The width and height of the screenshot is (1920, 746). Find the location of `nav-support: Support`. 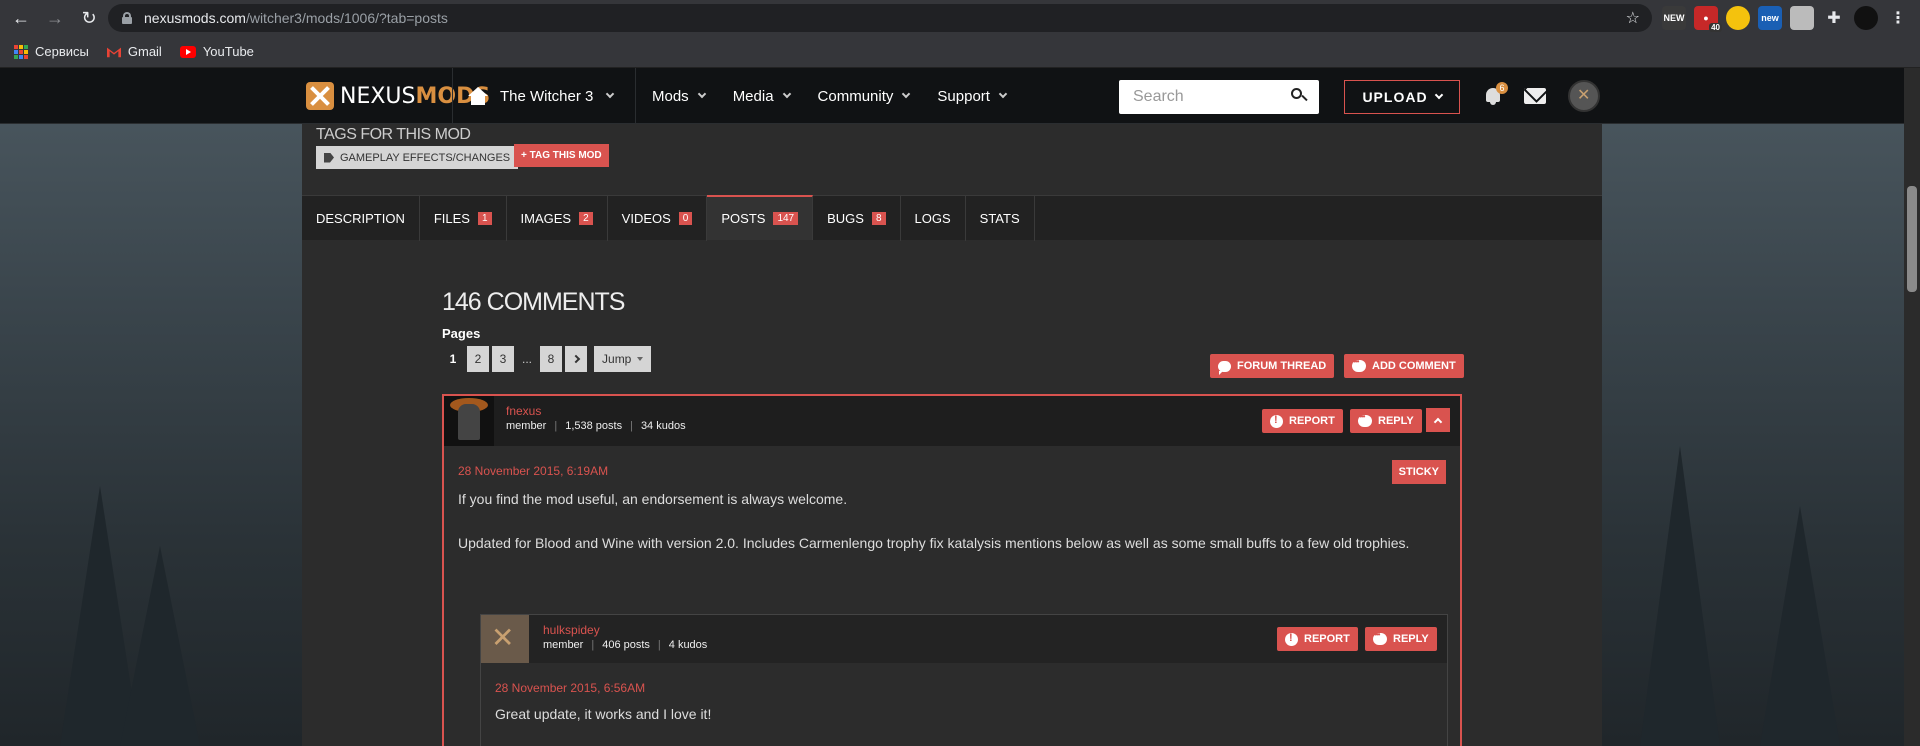

nav-support: Support is located at coordinates (972, 96).